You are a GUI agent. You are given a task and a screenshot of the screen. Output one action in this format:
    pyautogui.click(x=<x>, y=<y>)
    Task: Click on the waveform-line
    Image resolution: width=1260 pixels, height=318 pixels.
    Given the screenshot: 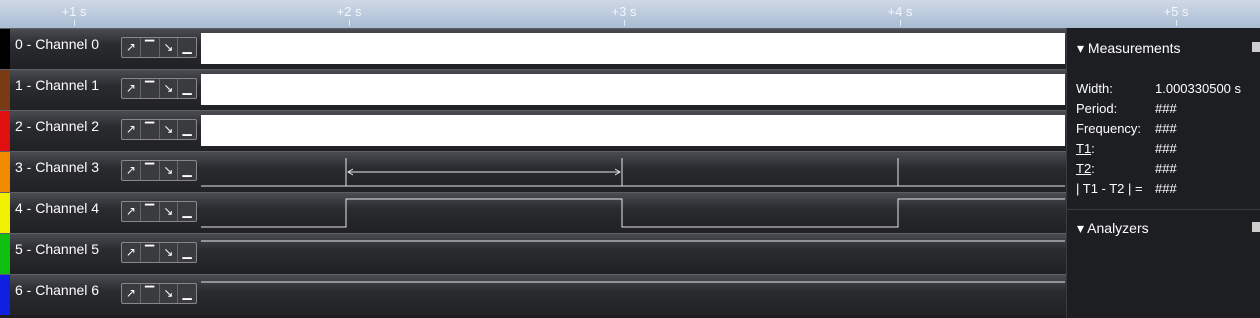 What is the action you would take?
    pyautogui.click(x=633, y=213)
    